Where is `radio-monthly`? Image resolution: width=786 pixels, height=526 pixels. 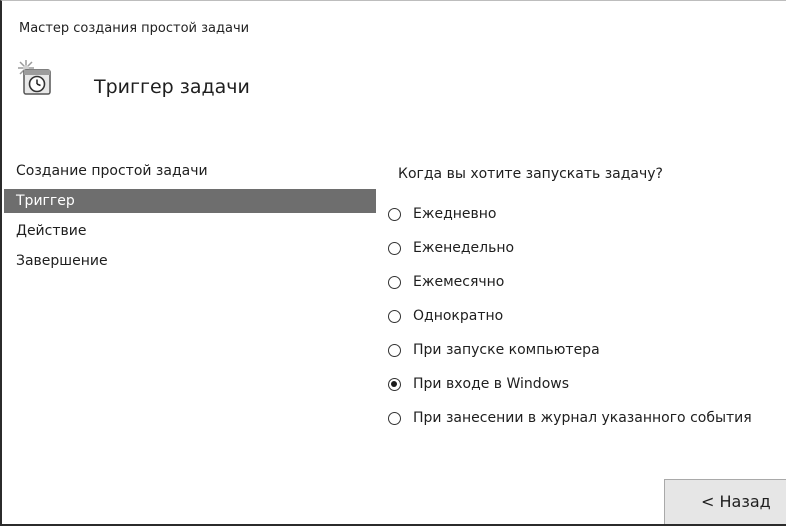
radio-monthly is located at coordinates (394, 282).